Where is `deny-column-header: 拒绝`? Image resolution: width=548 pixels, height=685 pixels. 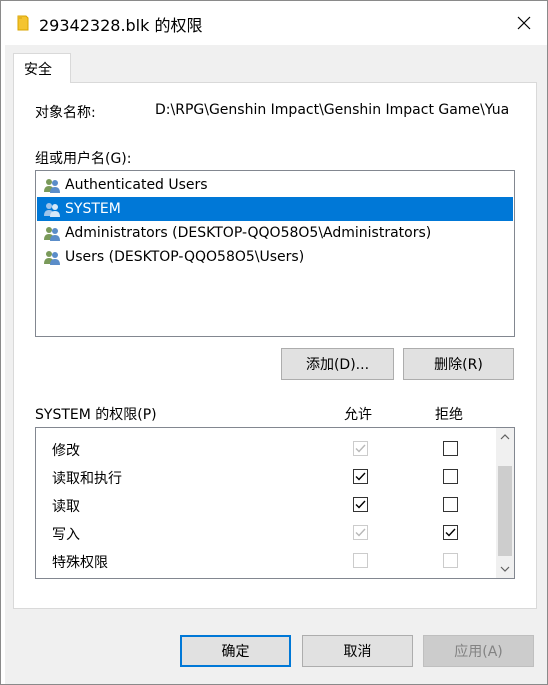
deny-column-header: 拒绝 is located at coordinates (449, 415).